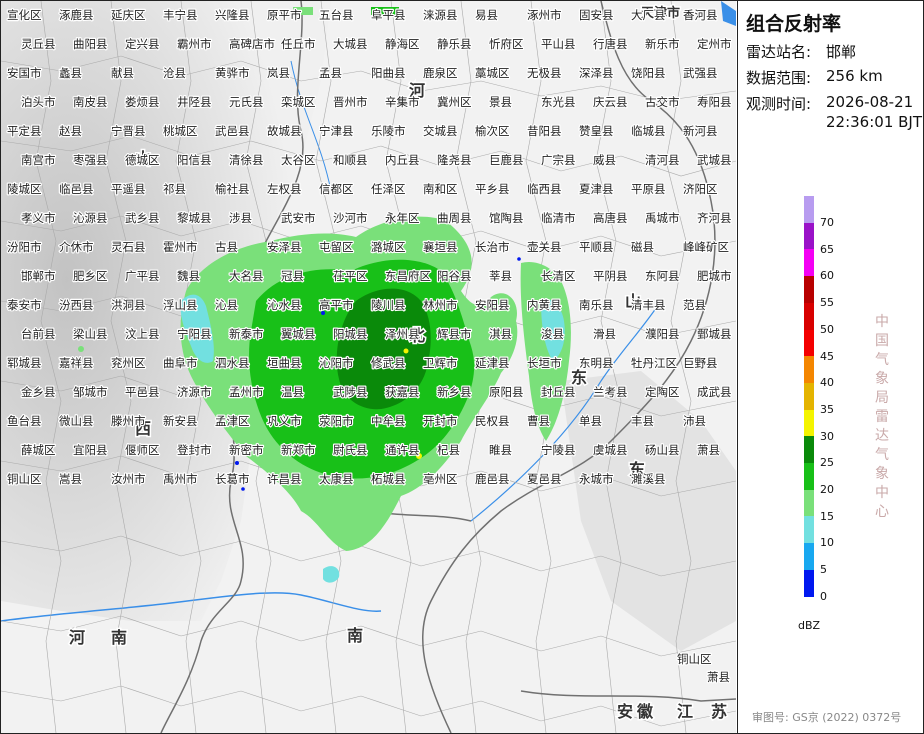 The width and height of the screenshot is (924, 734). I want to click on city-label: 任丘市, so click(298, 44).